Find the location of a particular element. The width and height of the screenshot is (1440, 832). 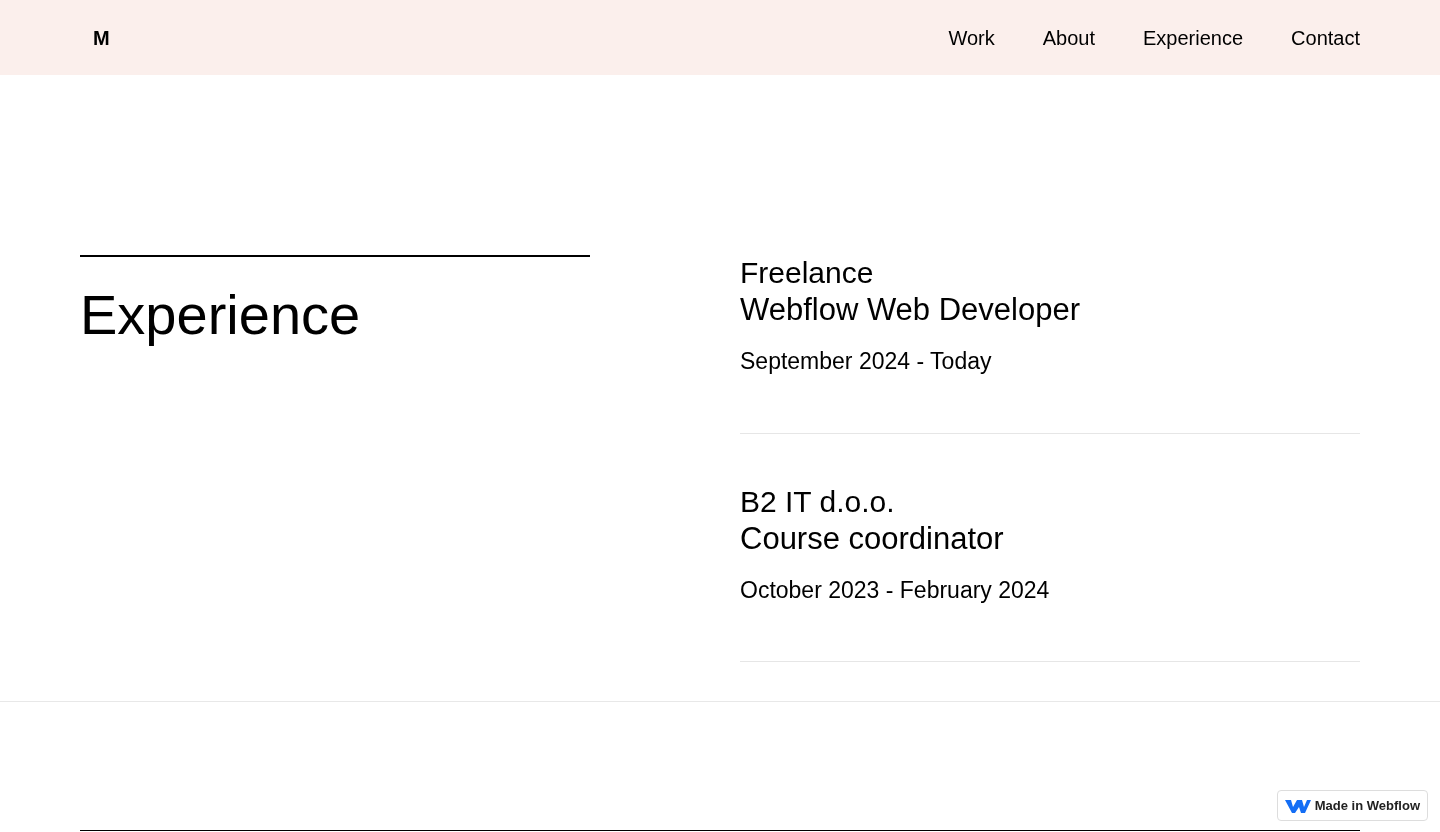

made-in-webflow-badge: Made in Webflow is located at coordinates (1352, 805).